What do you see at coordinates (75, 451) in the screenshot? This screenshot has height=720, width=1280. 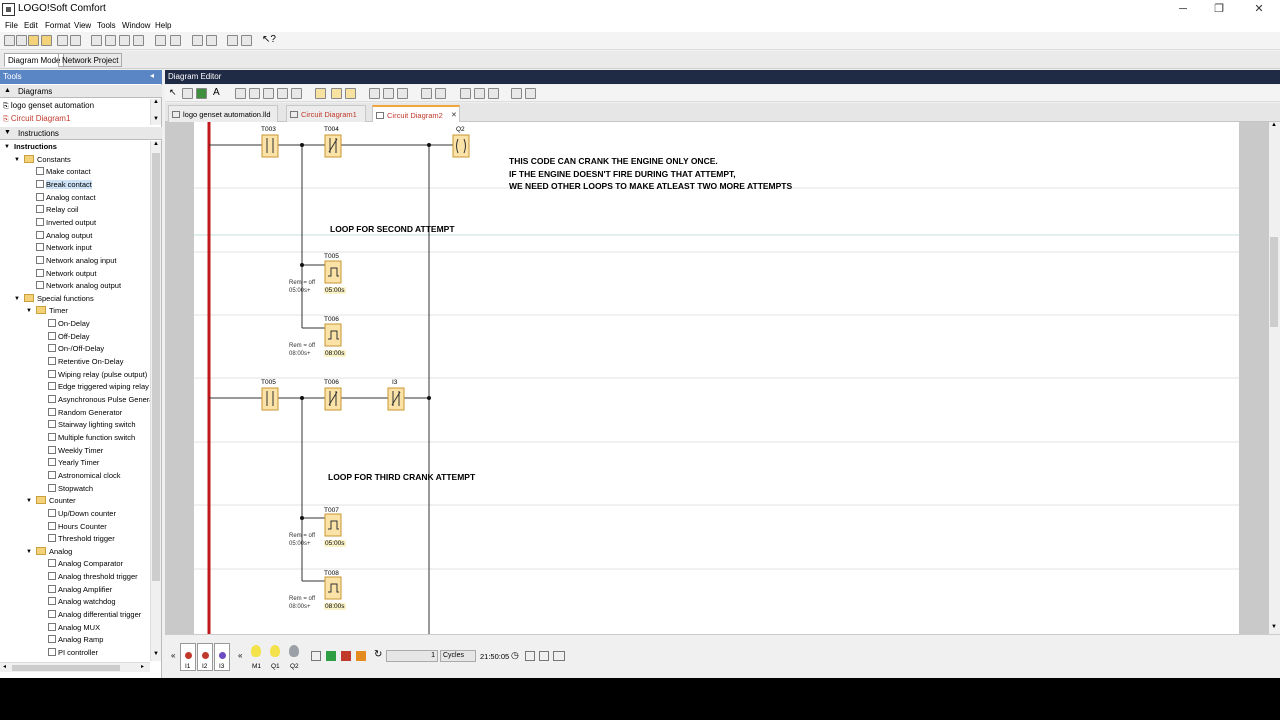 I see `tree-item-weekly-timer: Weekly Timer` at bounding box center [75, 451].